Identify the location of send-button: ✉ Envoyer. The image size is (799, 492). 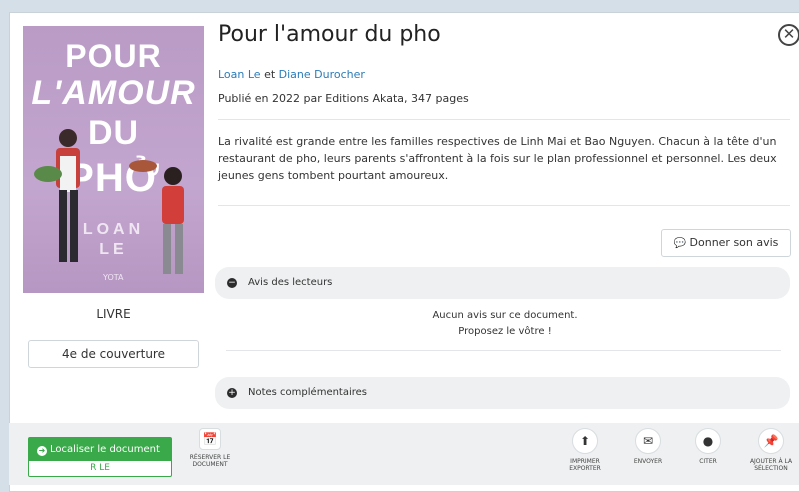
(648, 446).